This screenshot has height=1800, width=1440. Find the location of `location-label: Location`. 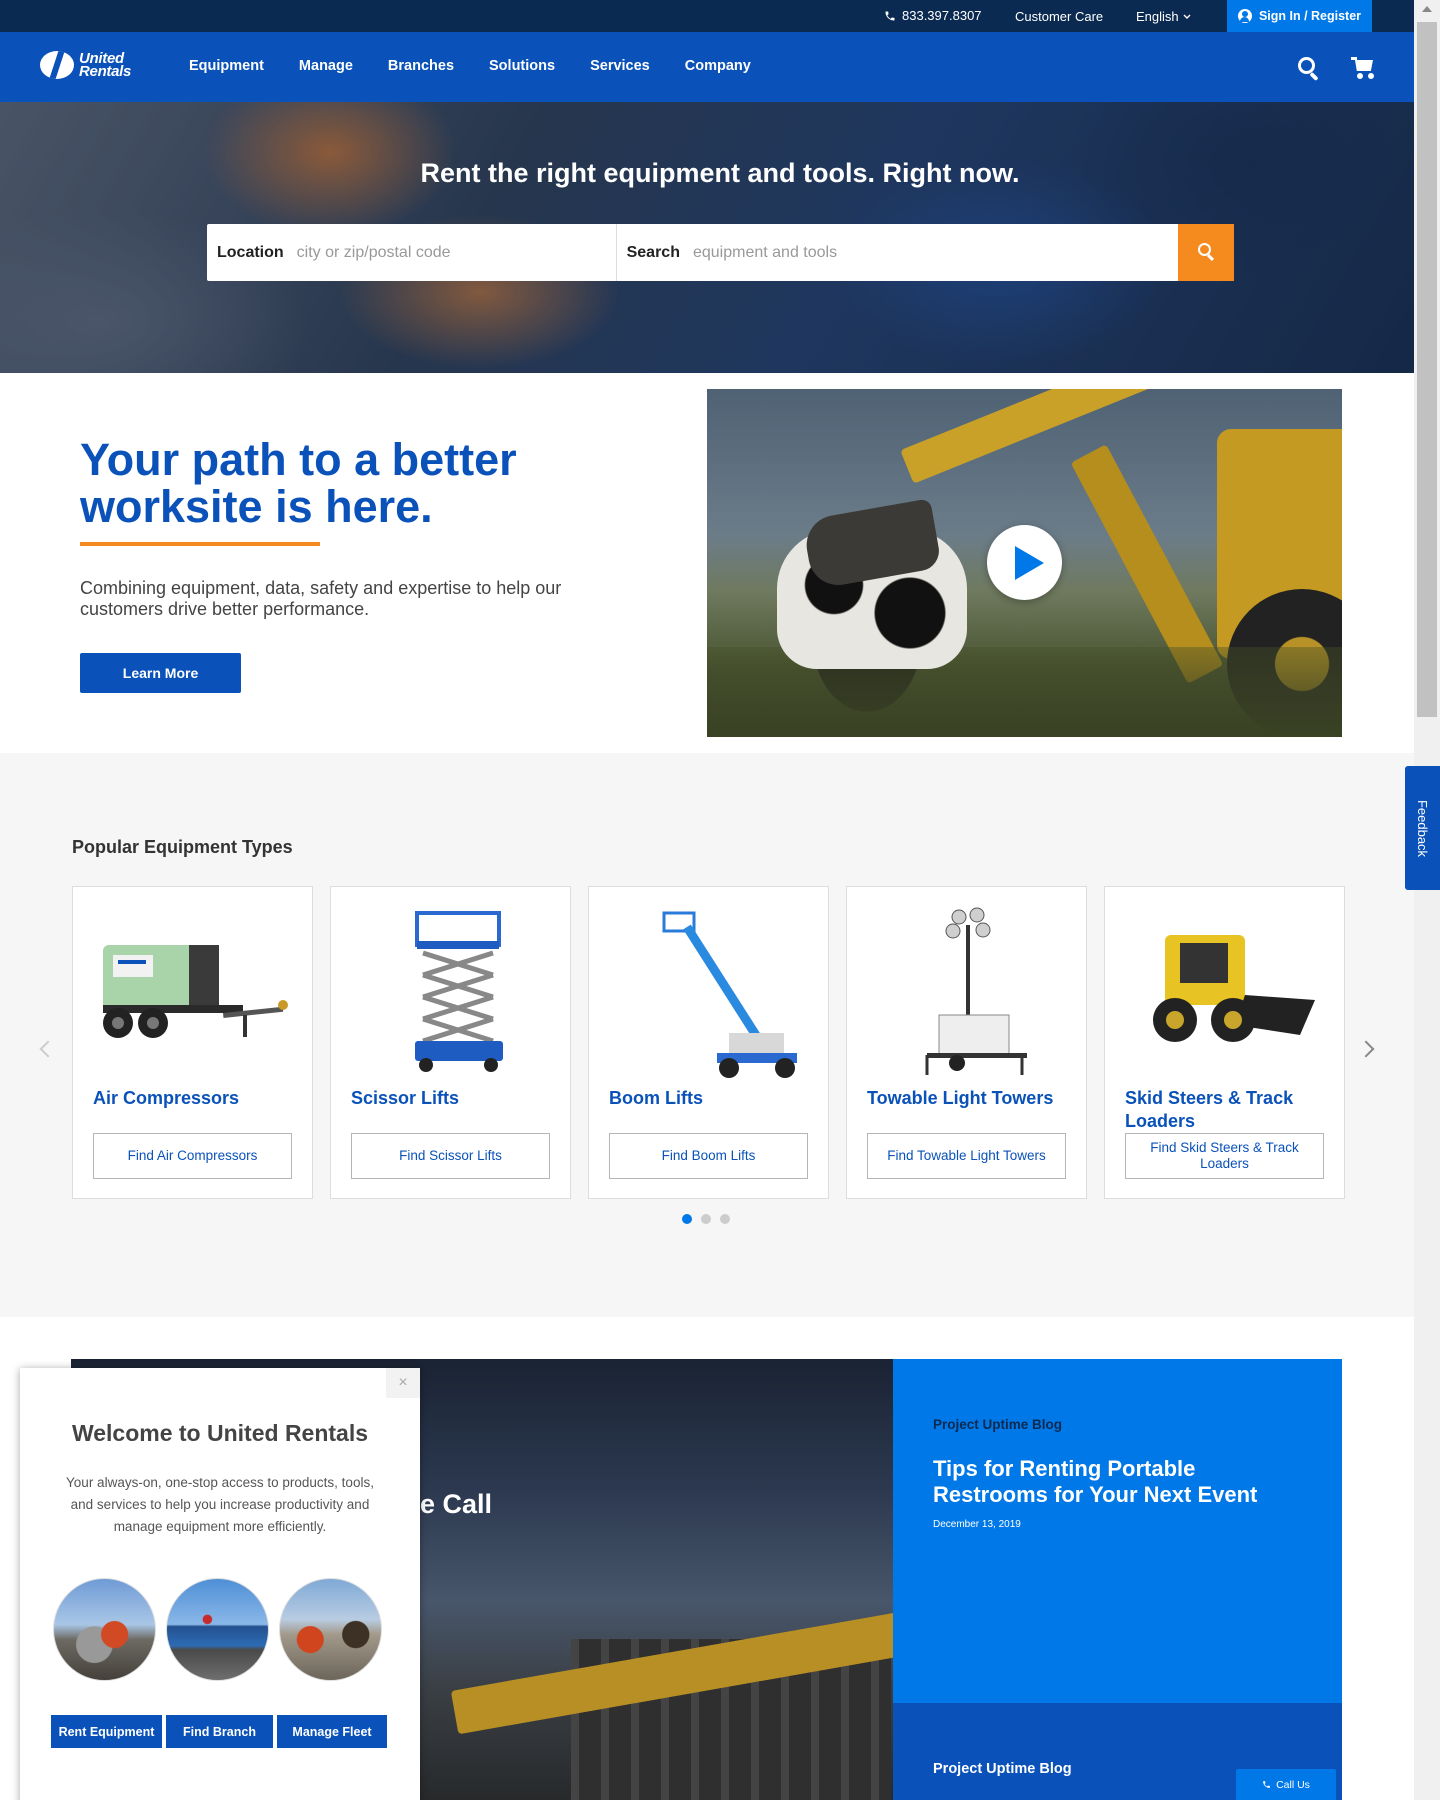

location-label: Location is located at coordinates (250, 252).